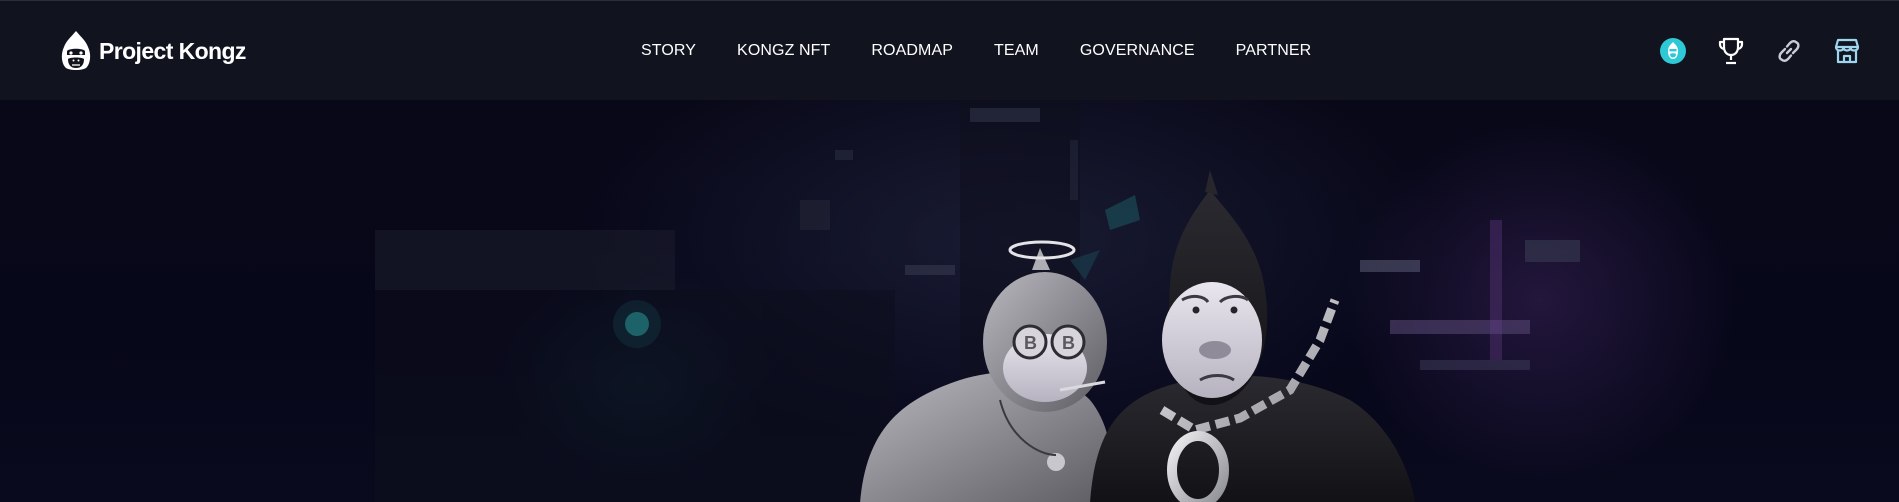  Describe the element at coordinates (1673, 51) in the screenshot. I see `kongz-token-icon` at that location.